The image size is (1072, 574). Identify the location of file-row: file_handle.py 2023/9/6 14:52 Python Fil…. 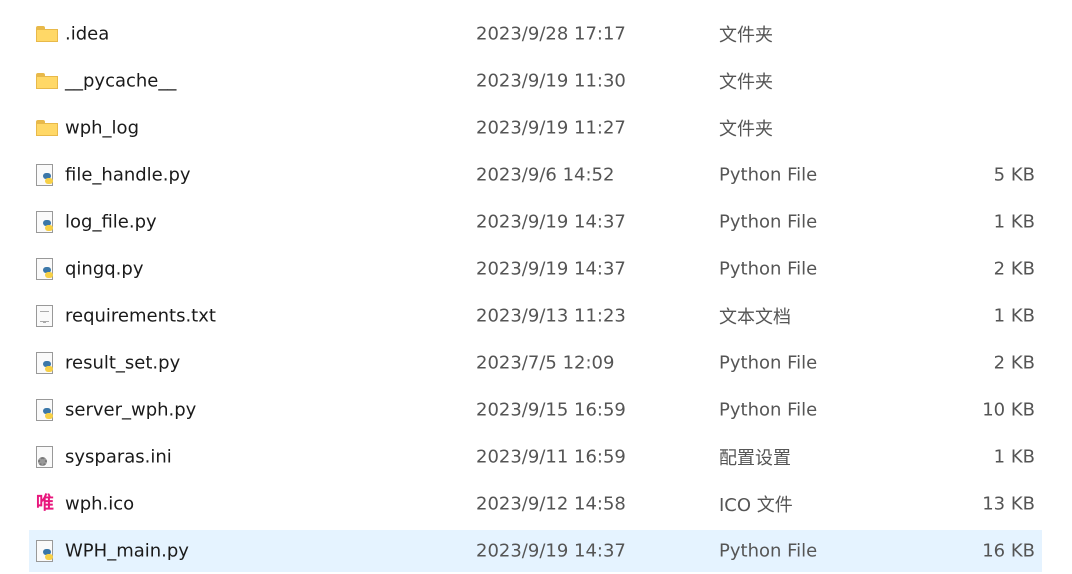
(535, 175).